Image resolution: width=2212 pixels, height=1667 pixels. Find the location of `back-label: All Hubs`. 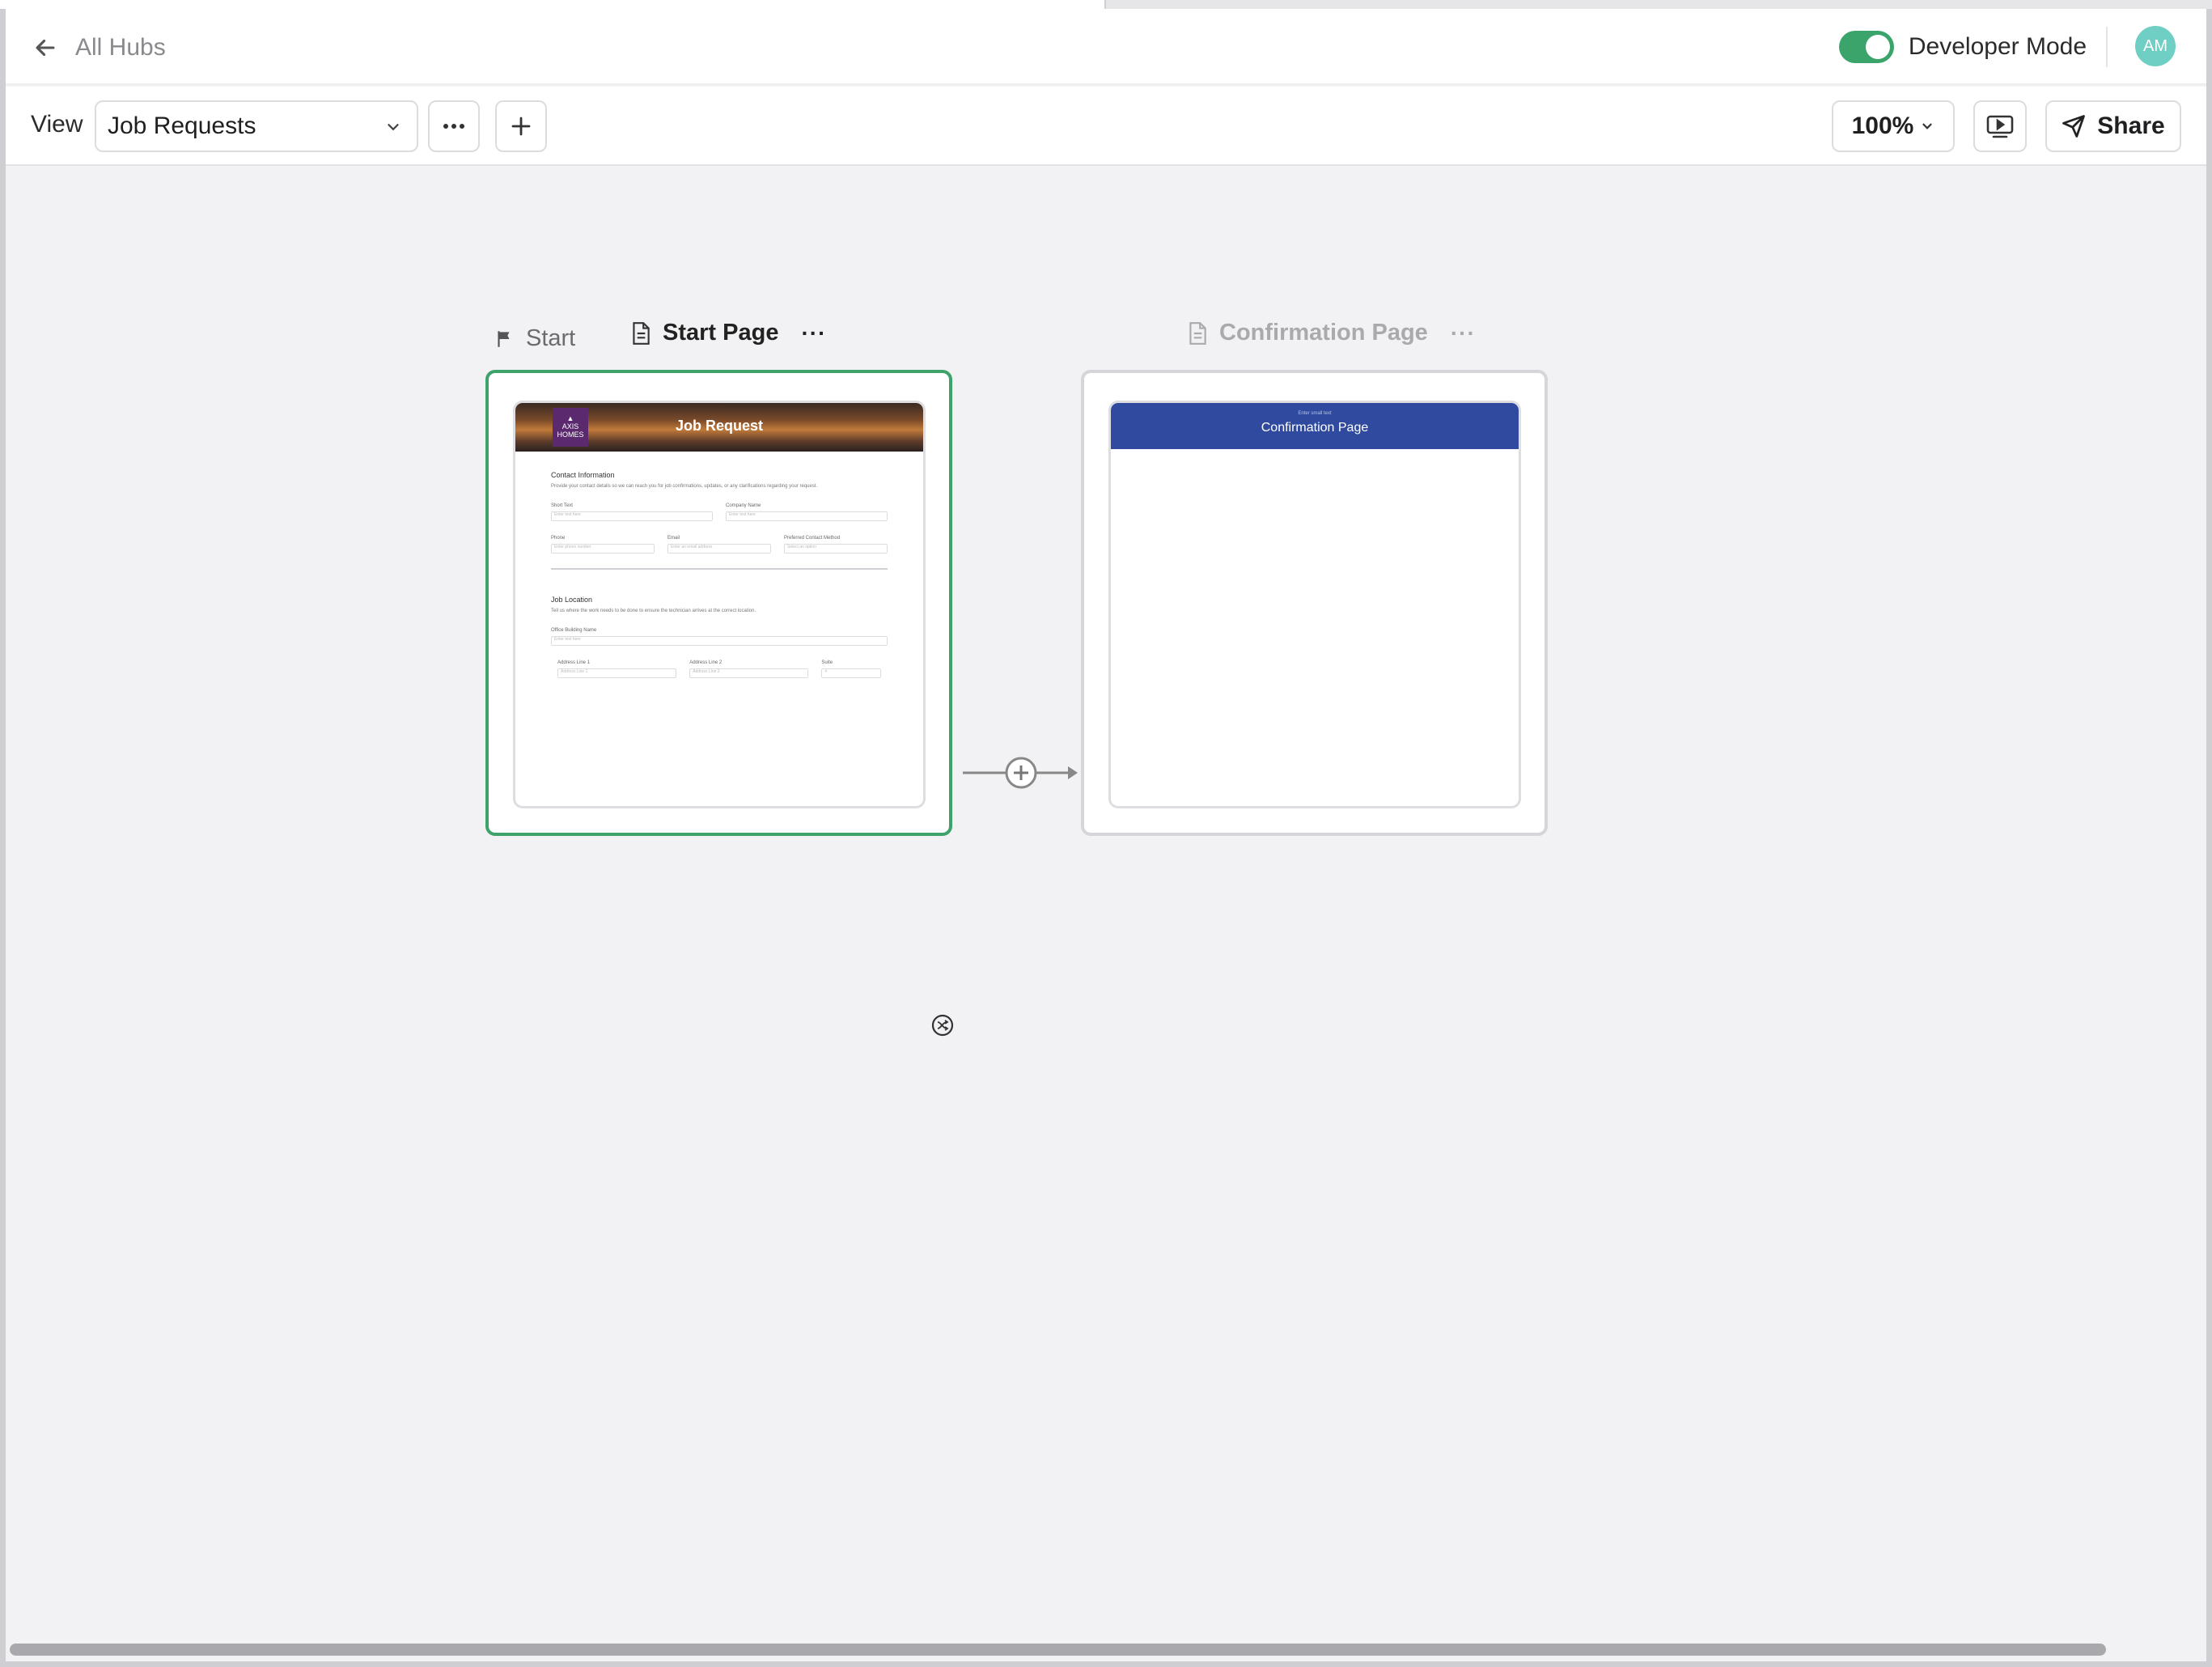

back-label: All Hubs is located at coordinates (120, 47).